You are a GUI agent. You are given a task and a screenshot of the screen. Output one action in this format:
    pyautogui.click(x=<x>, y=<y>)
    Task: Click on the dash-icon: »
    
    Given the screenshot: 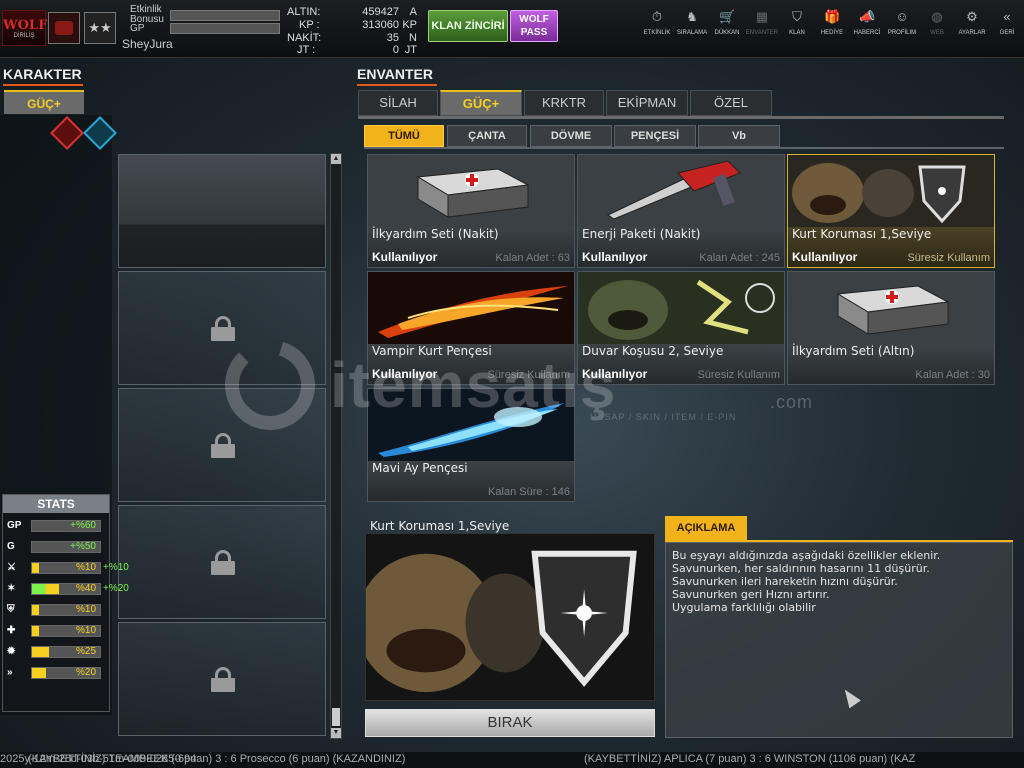 What is the action you would take?
    pyautogui.click(x=10, y=672)
    